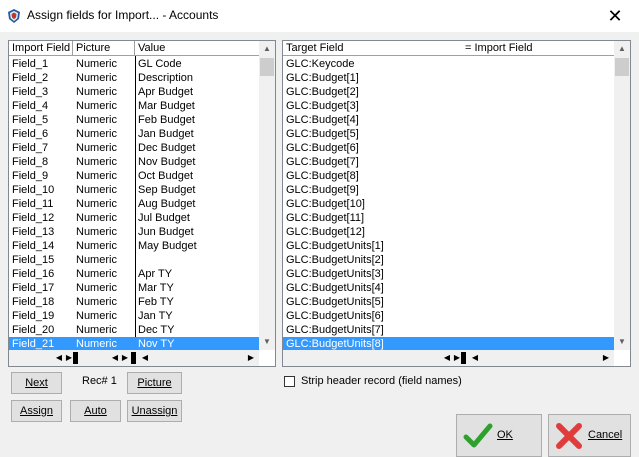 This screenshot has width=639, height=457. I want to click on table-row: GLC:Keycode, so click(448, 64).